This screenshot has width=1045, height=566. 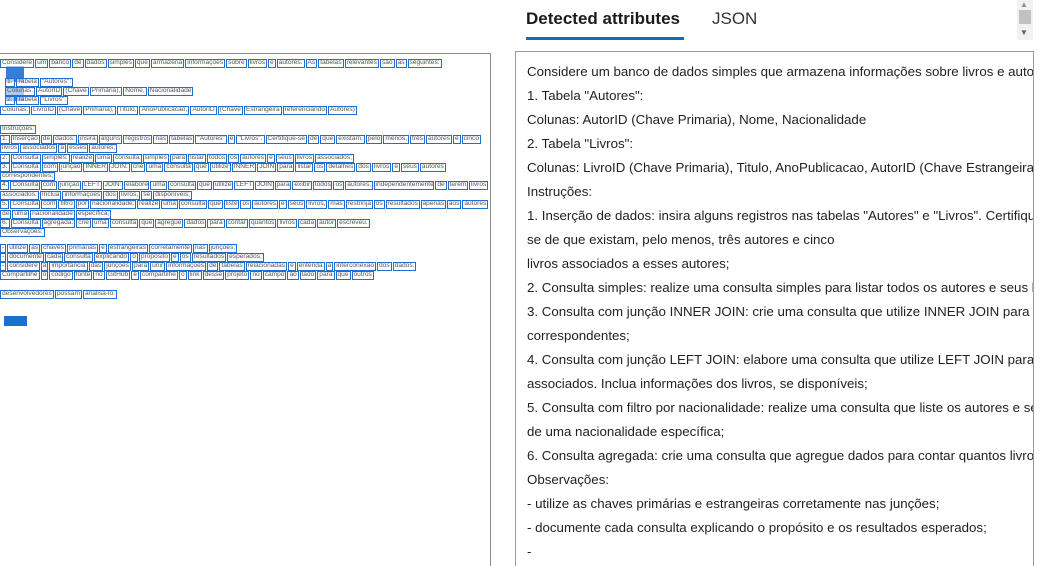 I want to click on ocr-word-box: corretamente, so click(x=170, y=248).